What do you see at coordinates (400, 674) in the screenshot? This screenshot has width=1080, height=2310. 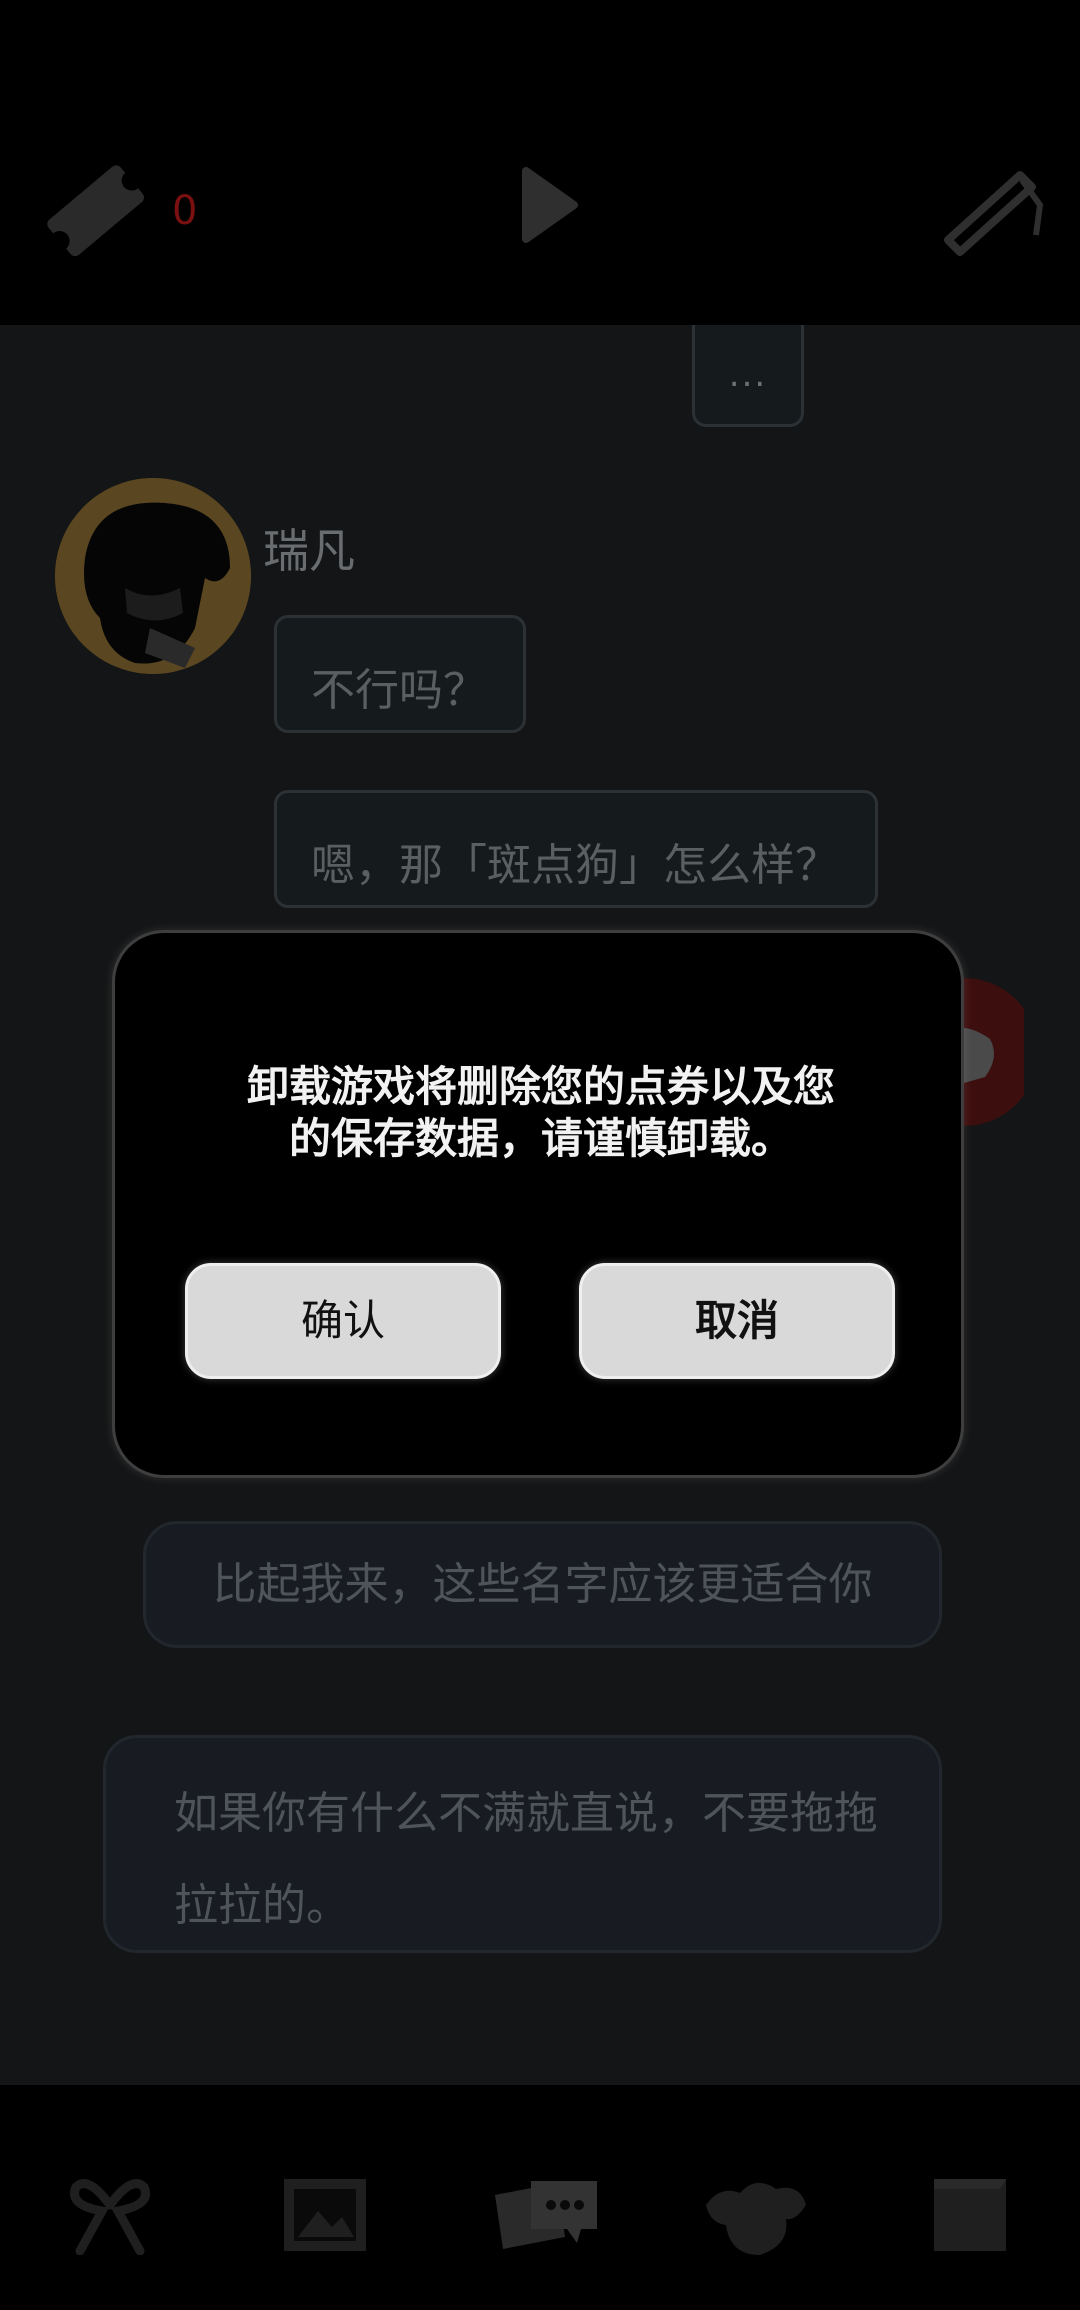 I see `message-bubble: 不行吗？` at bounding box center [400, 674].